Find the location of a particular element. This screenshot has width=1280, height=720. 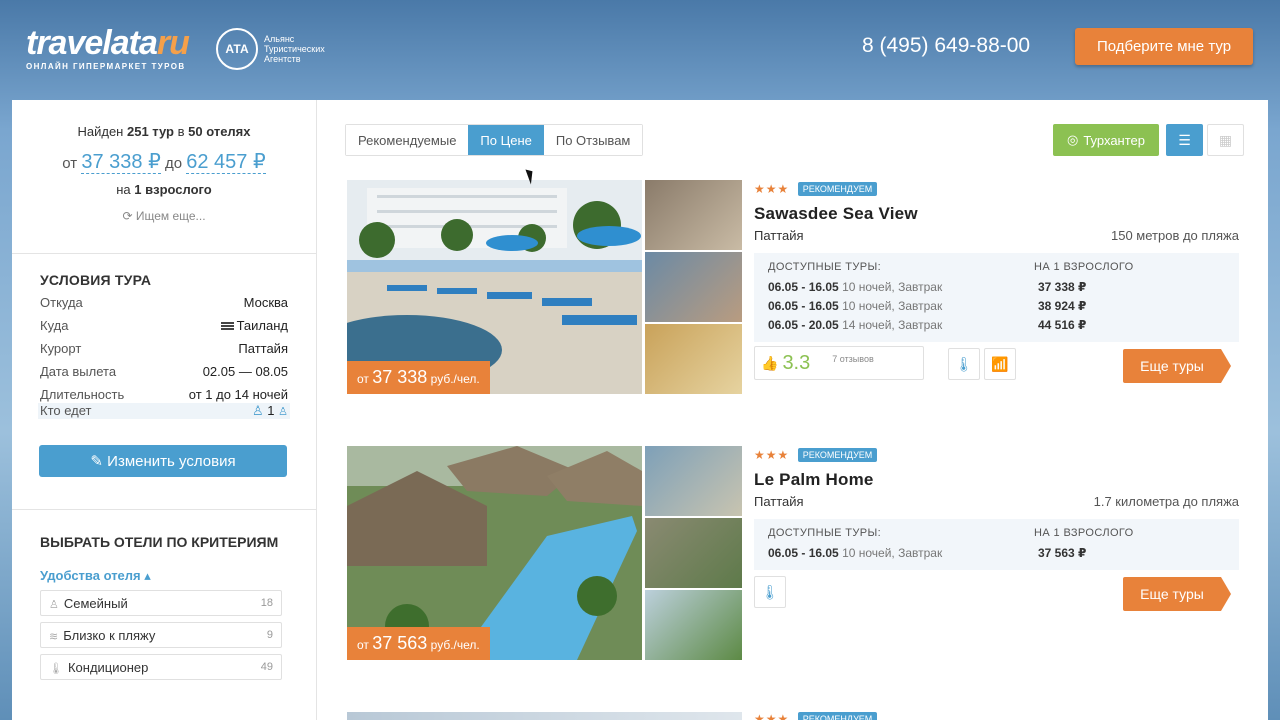

price-from: 37 338 ₽ is located at coordinates (121, 162).